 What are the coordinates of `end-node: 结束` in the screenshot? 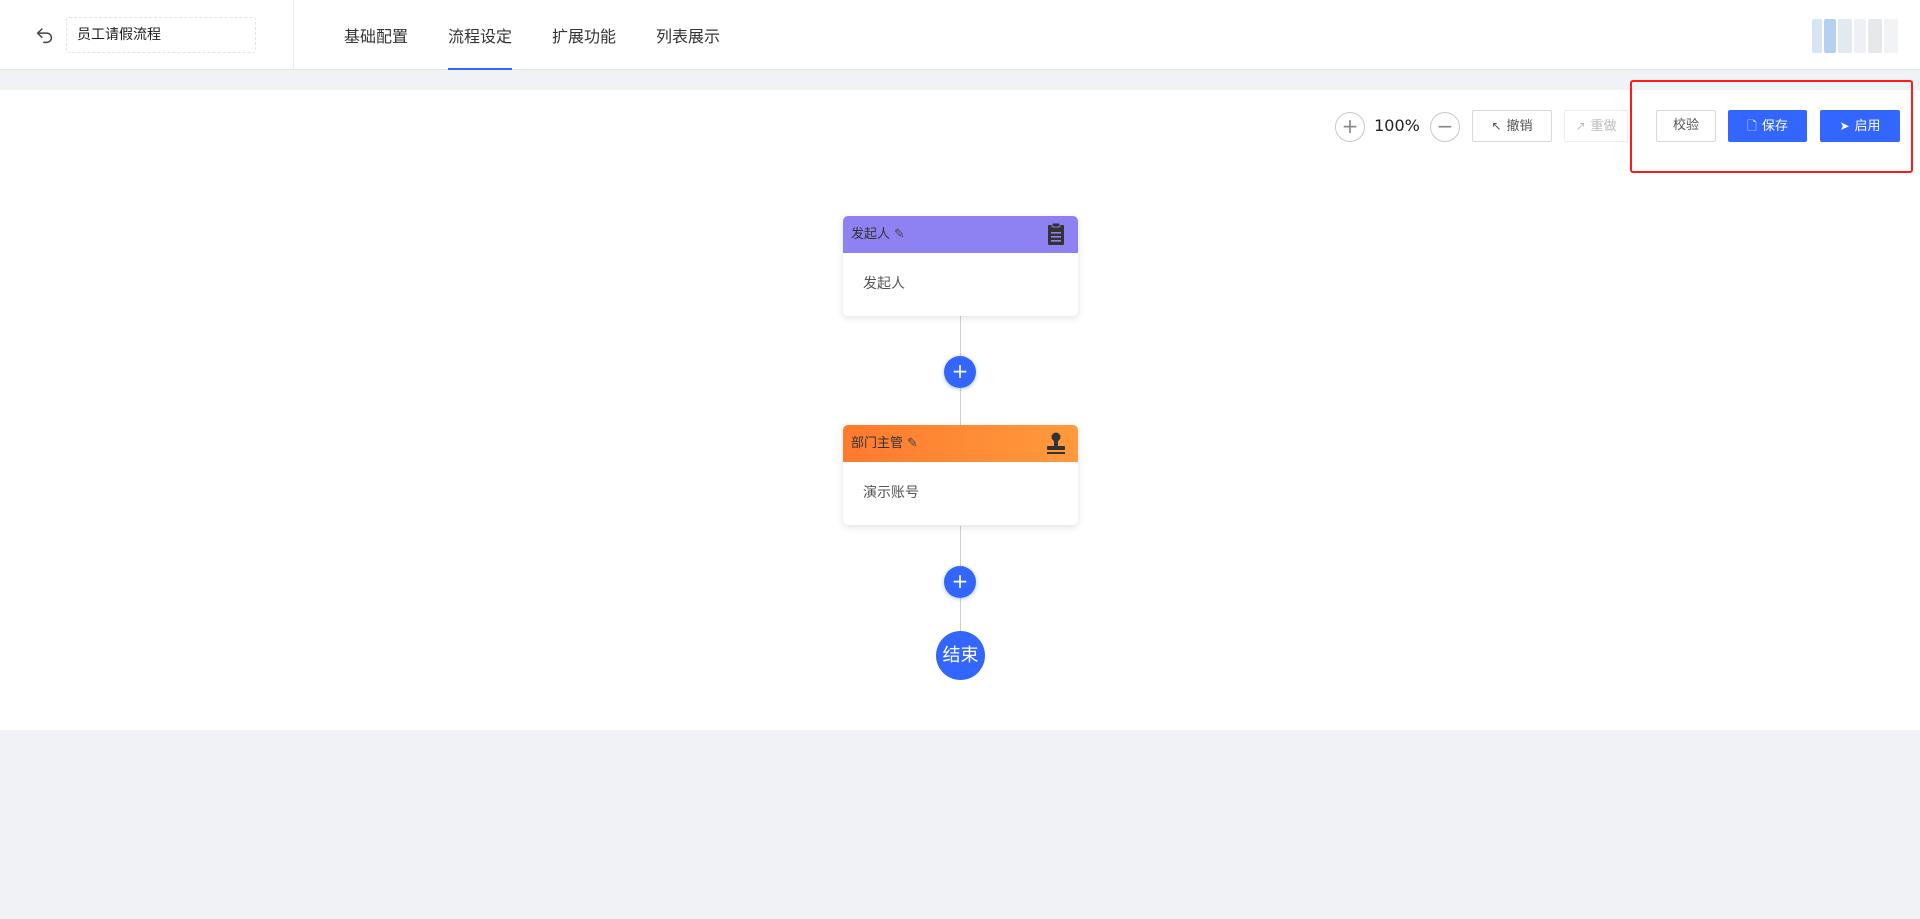 It's located at (960, 655).